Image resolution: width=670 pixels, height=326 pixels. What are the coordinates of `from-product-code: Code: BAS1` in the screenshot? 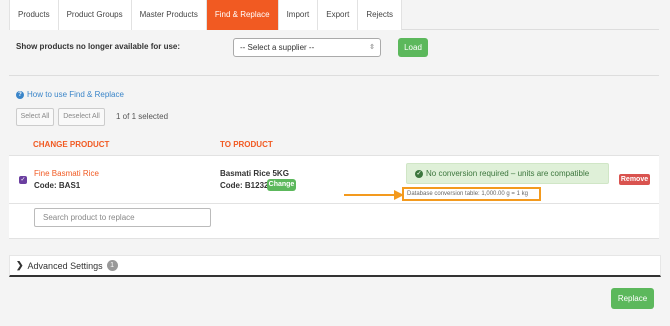 It's located at (57, 185).